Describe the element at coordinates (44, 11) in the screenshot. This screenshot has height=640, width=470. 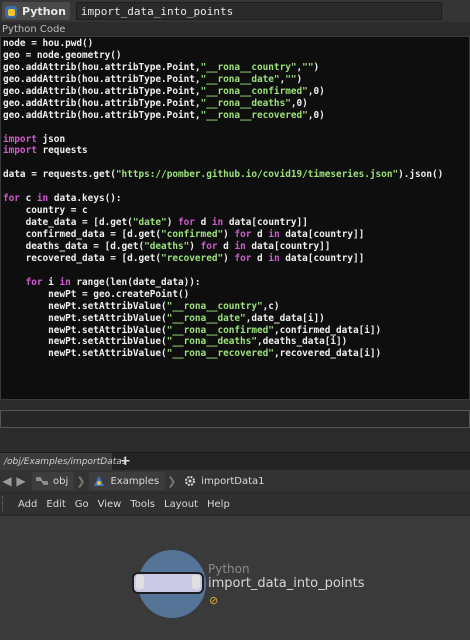
I see `node-type-label: Python` at that location.